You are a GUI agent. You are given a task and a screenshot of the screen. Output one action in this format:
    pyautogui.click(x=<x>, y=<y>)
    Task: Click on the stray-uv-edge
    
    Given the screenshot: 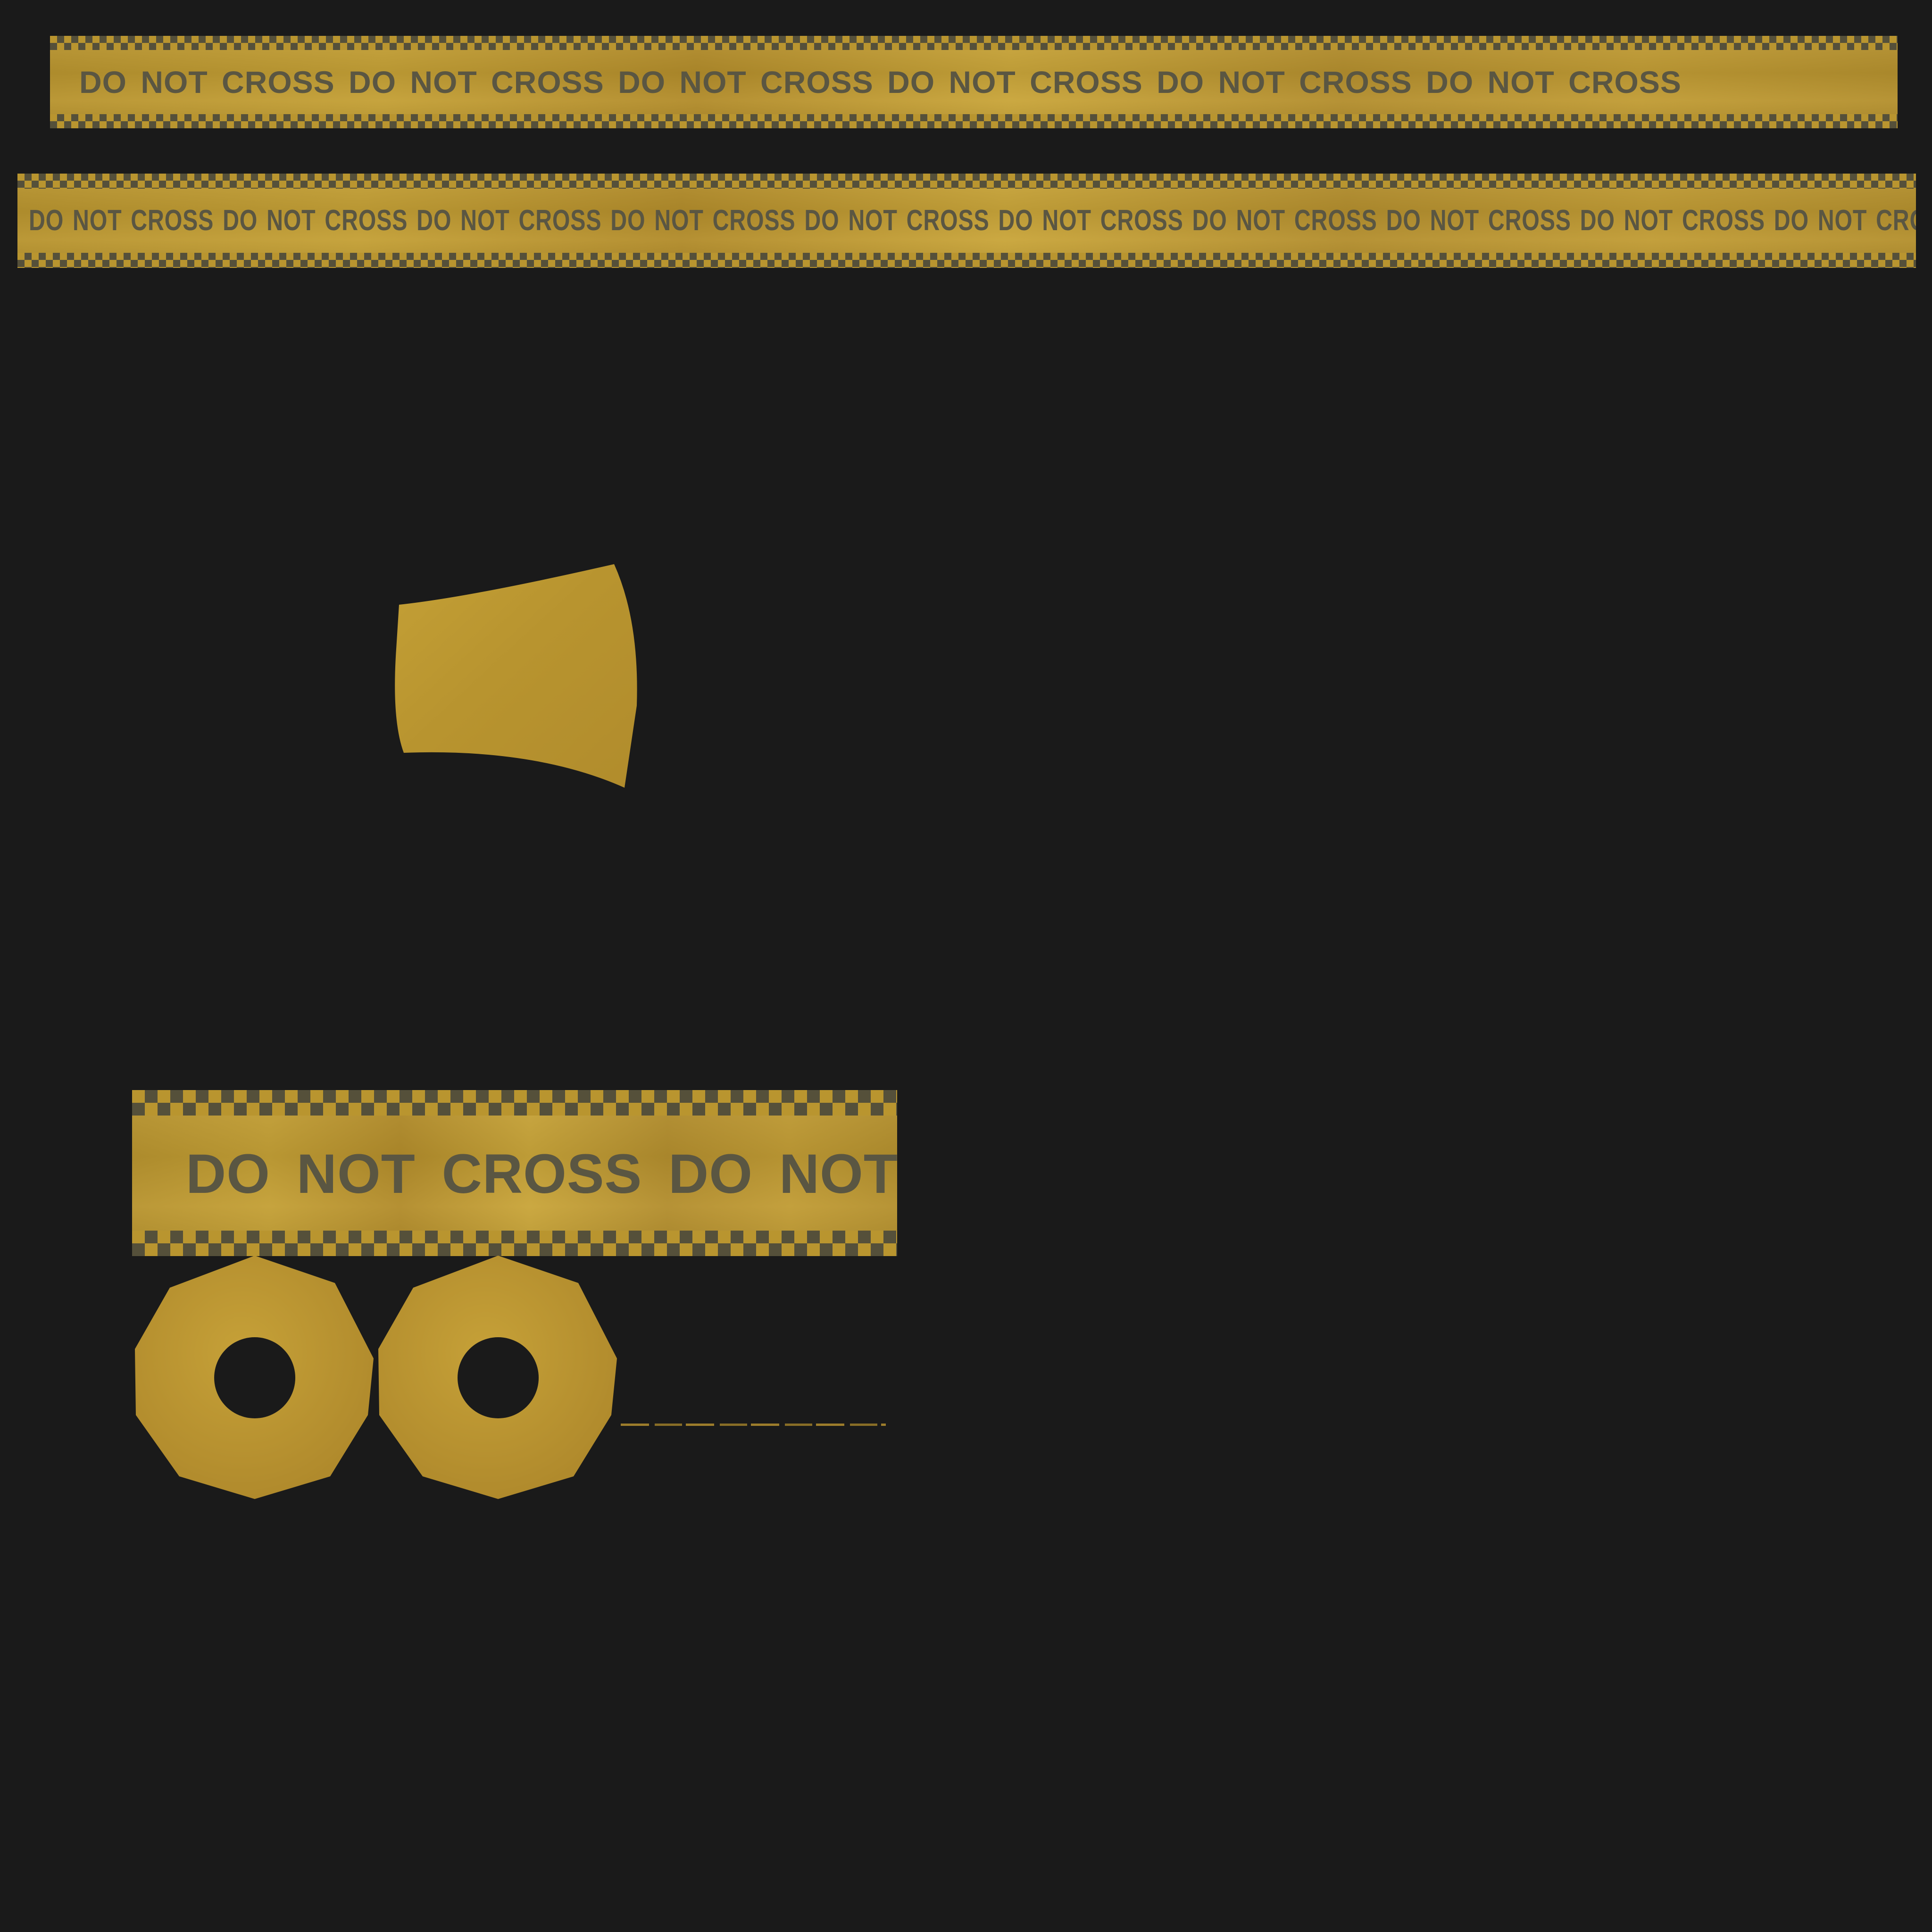 What is the action you would take?
    pyautogui.click(x=753, y=1425)
    